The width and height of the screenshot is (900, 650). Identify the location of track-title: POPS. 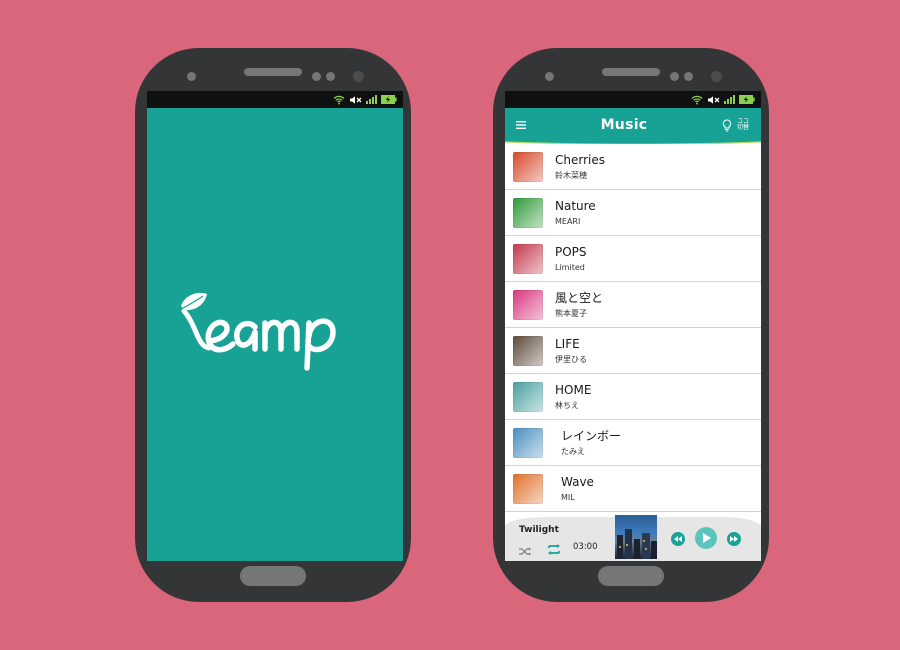
(571, 251).